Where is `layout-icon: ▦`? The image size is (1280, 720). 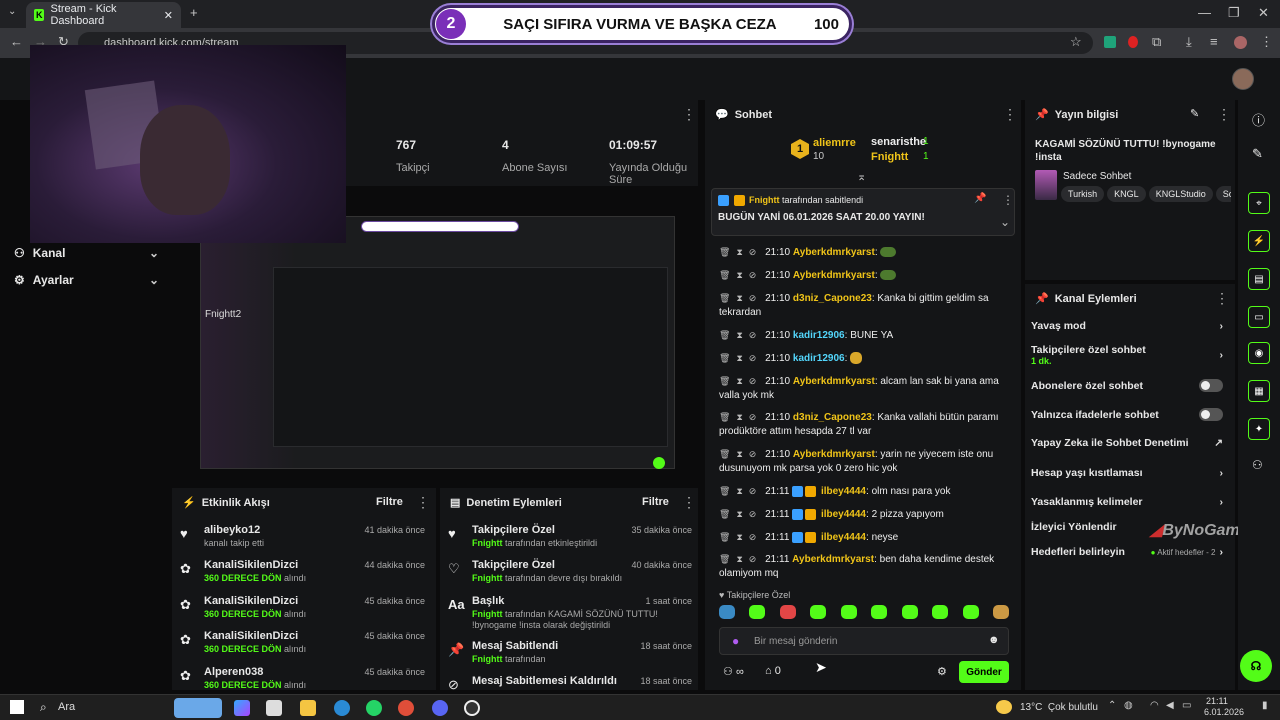
layout-icon: ▦ is located at coordinates (1259, 391).